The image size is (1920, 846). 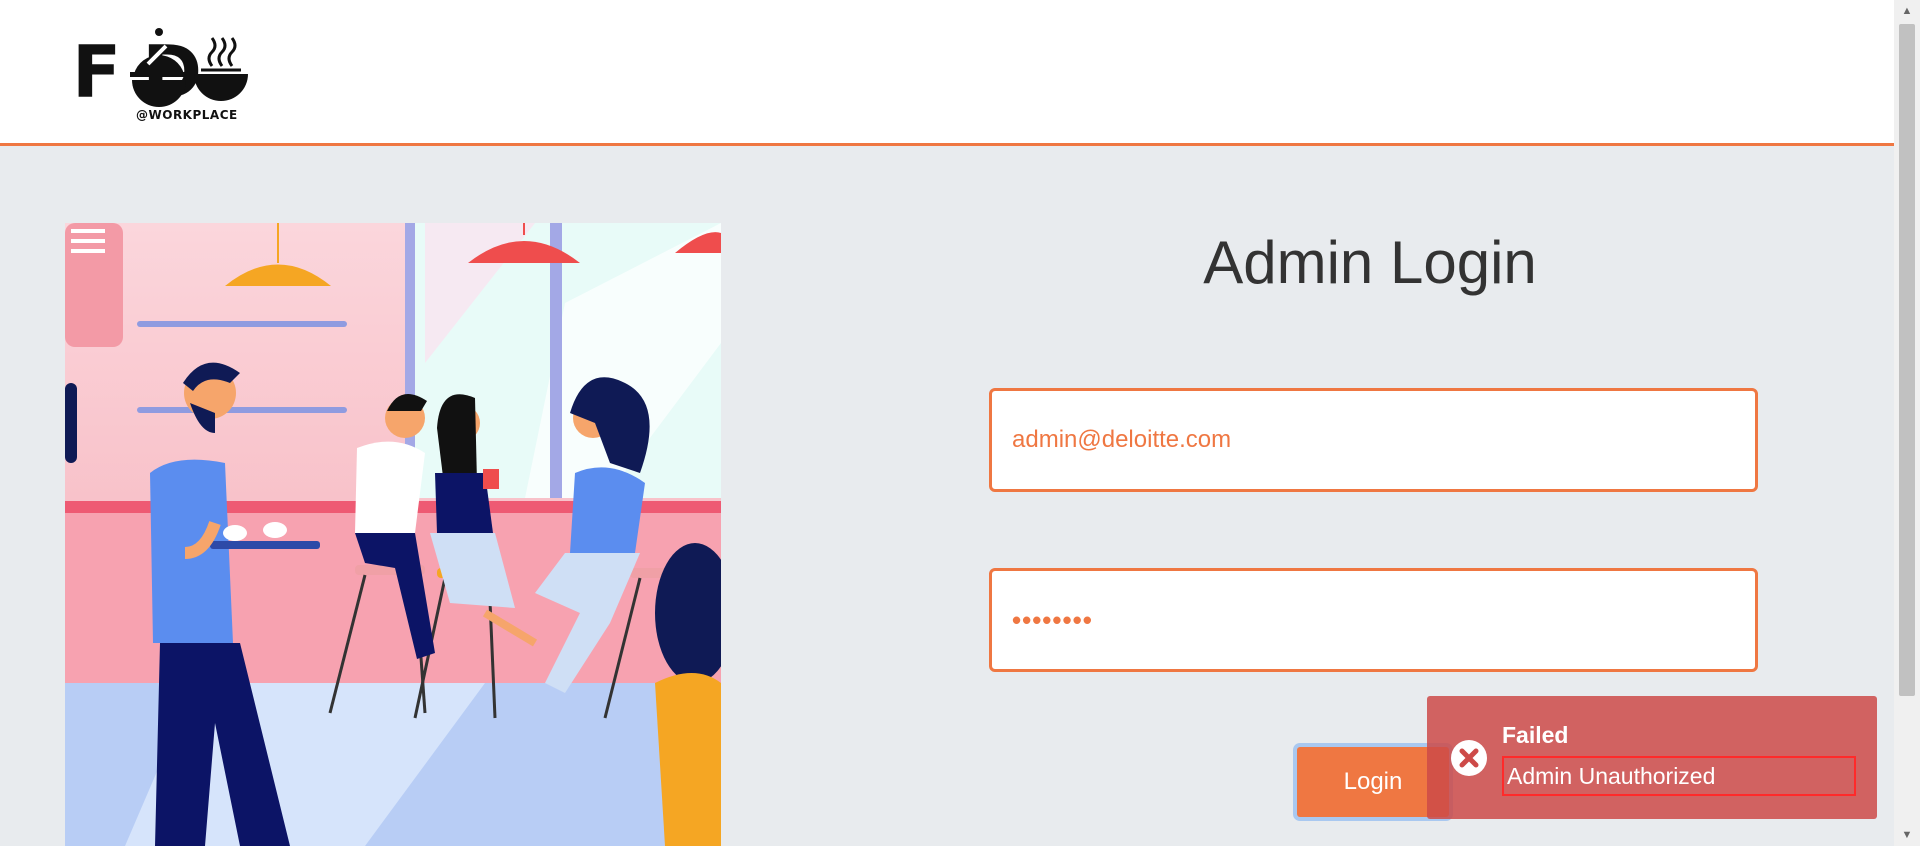 What do you see at coordinates (1373, 440) in the screenshot?
I see `email-input: admin@deloitte.com` at bounding box center [1373, 440].